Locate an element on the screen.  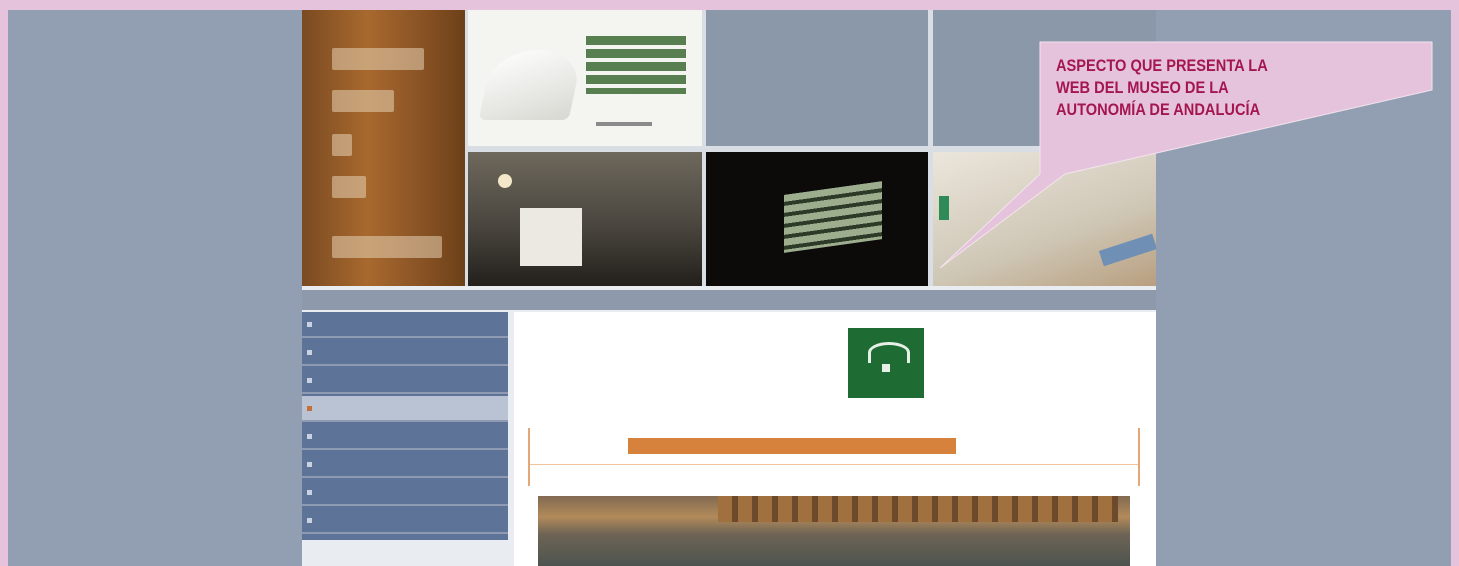
banner-photo-book is located at coordinates (585, 78).